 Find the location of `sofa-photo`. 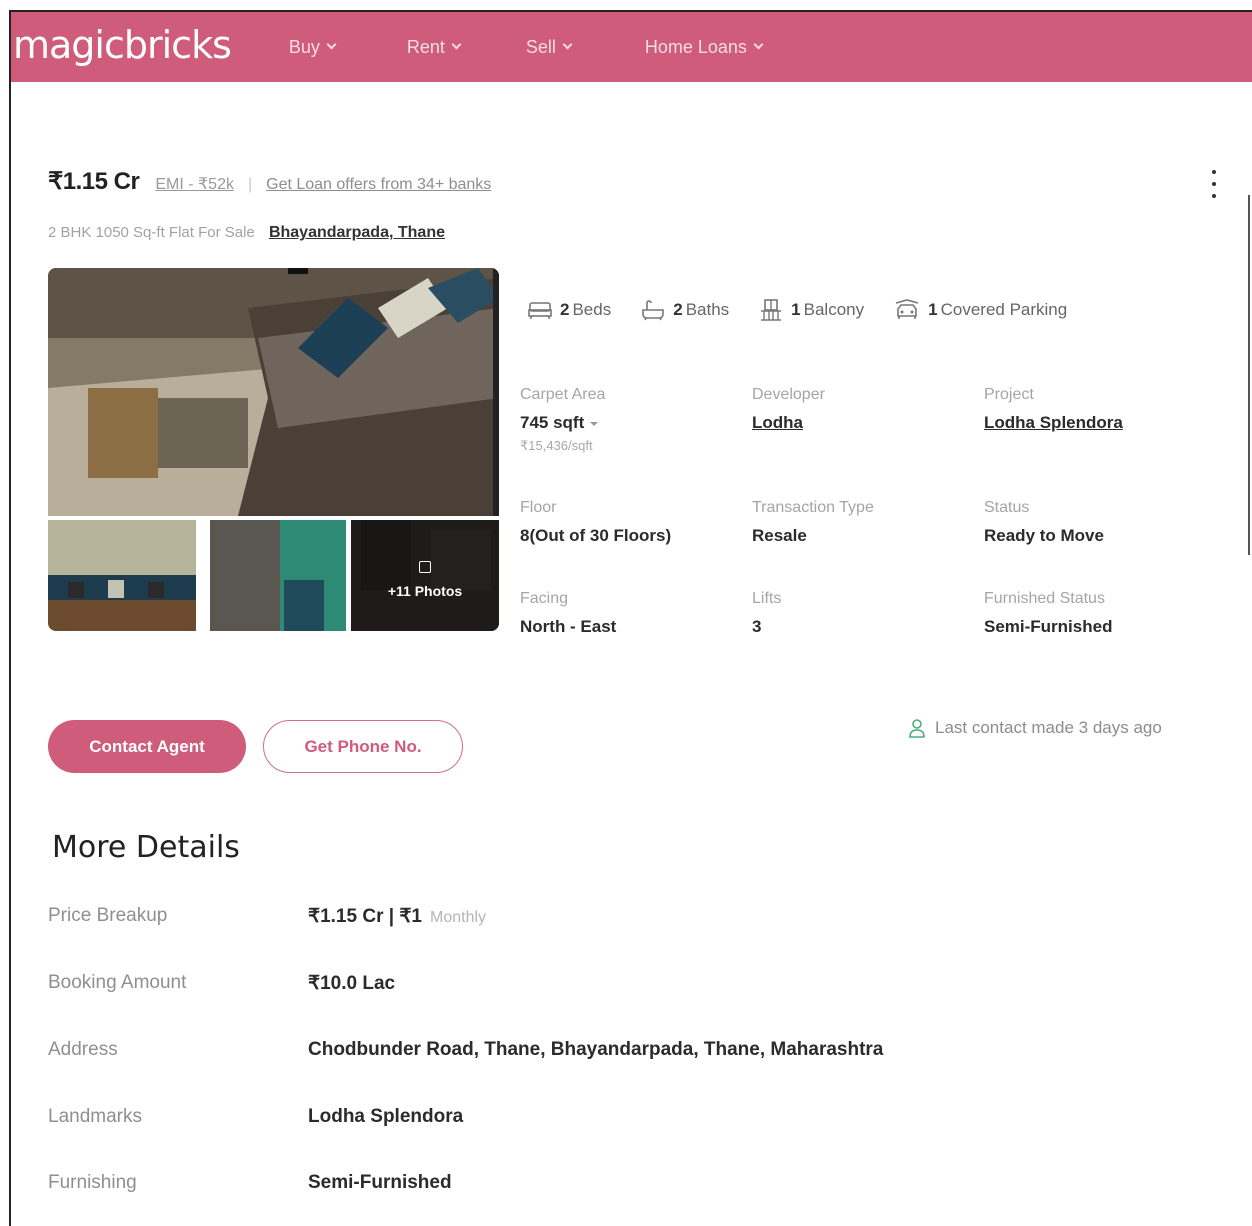

sofa-photo is located at coordinates (122, 575).